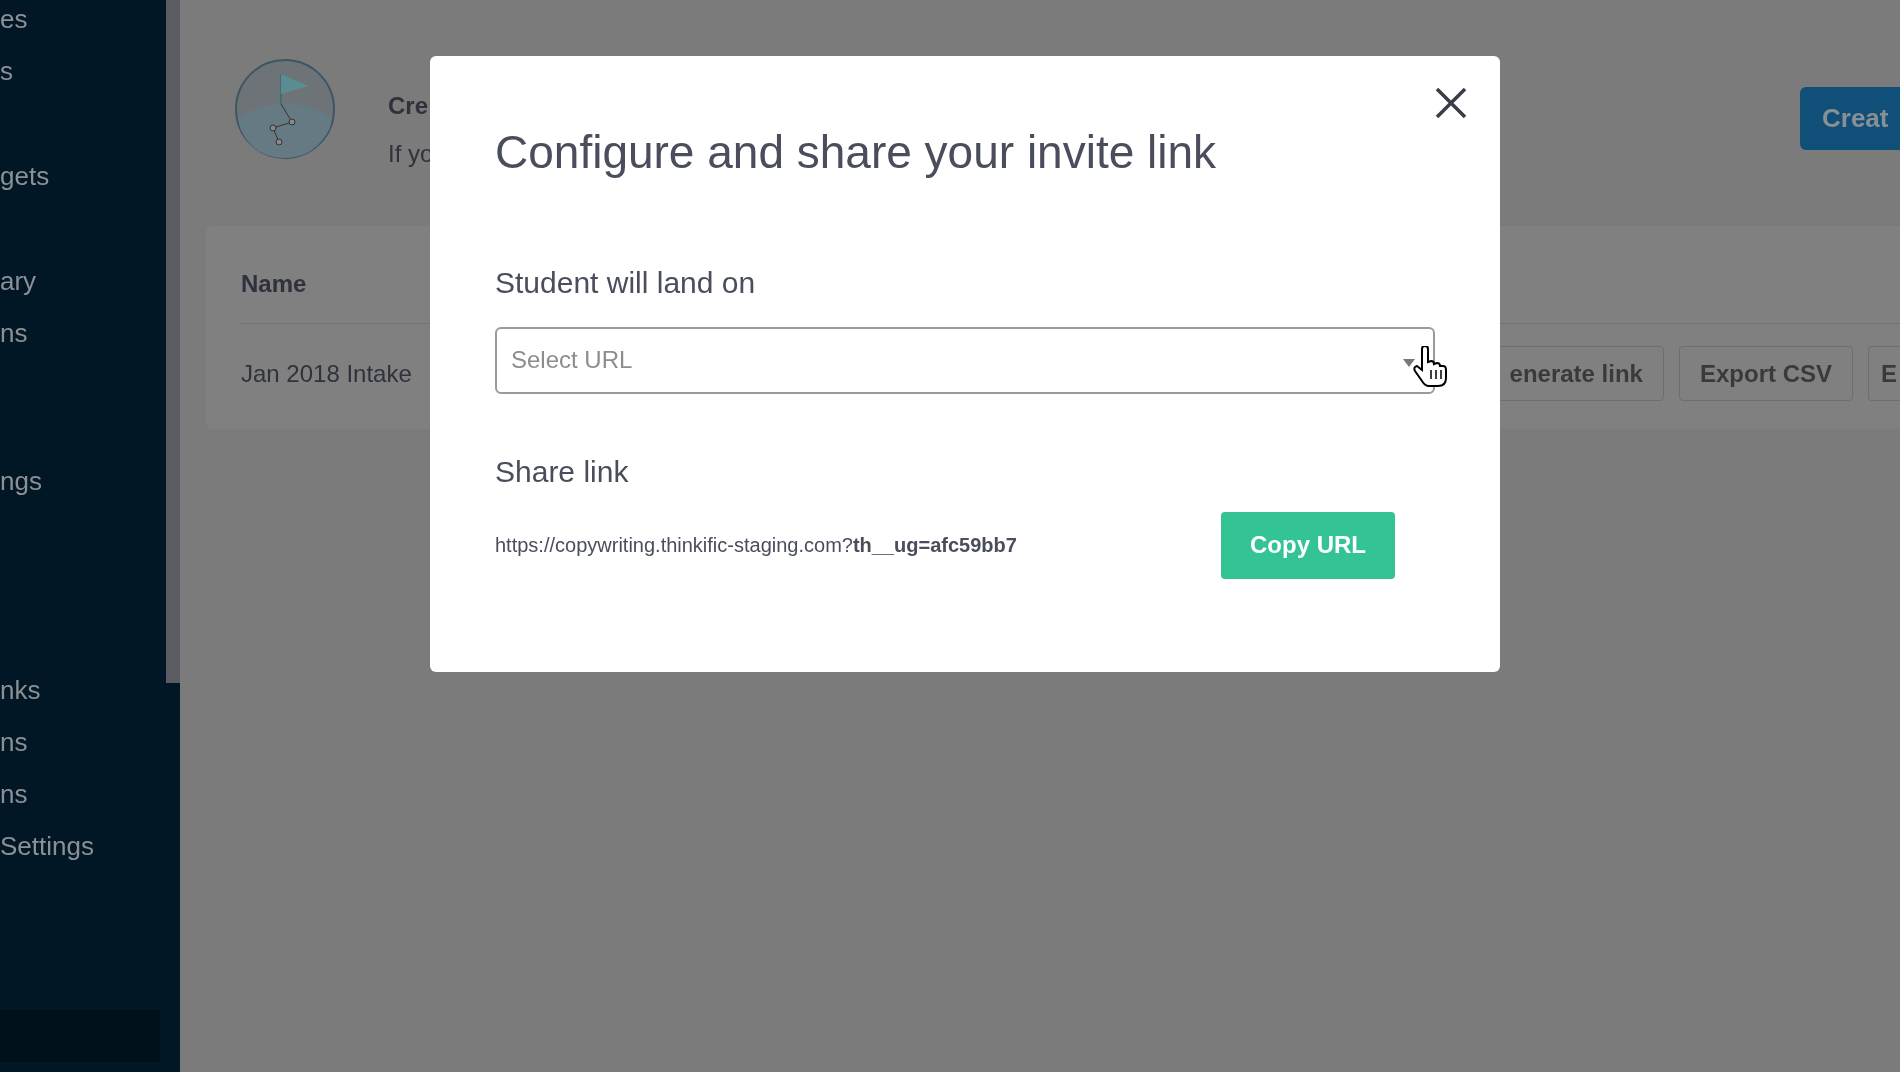 The height and width of the screenshot is (1072, 1900). What do you see at coordinates (965, 360) in the screenshot?
I see `url-select: Select URL` at bounding box center [965, 360].